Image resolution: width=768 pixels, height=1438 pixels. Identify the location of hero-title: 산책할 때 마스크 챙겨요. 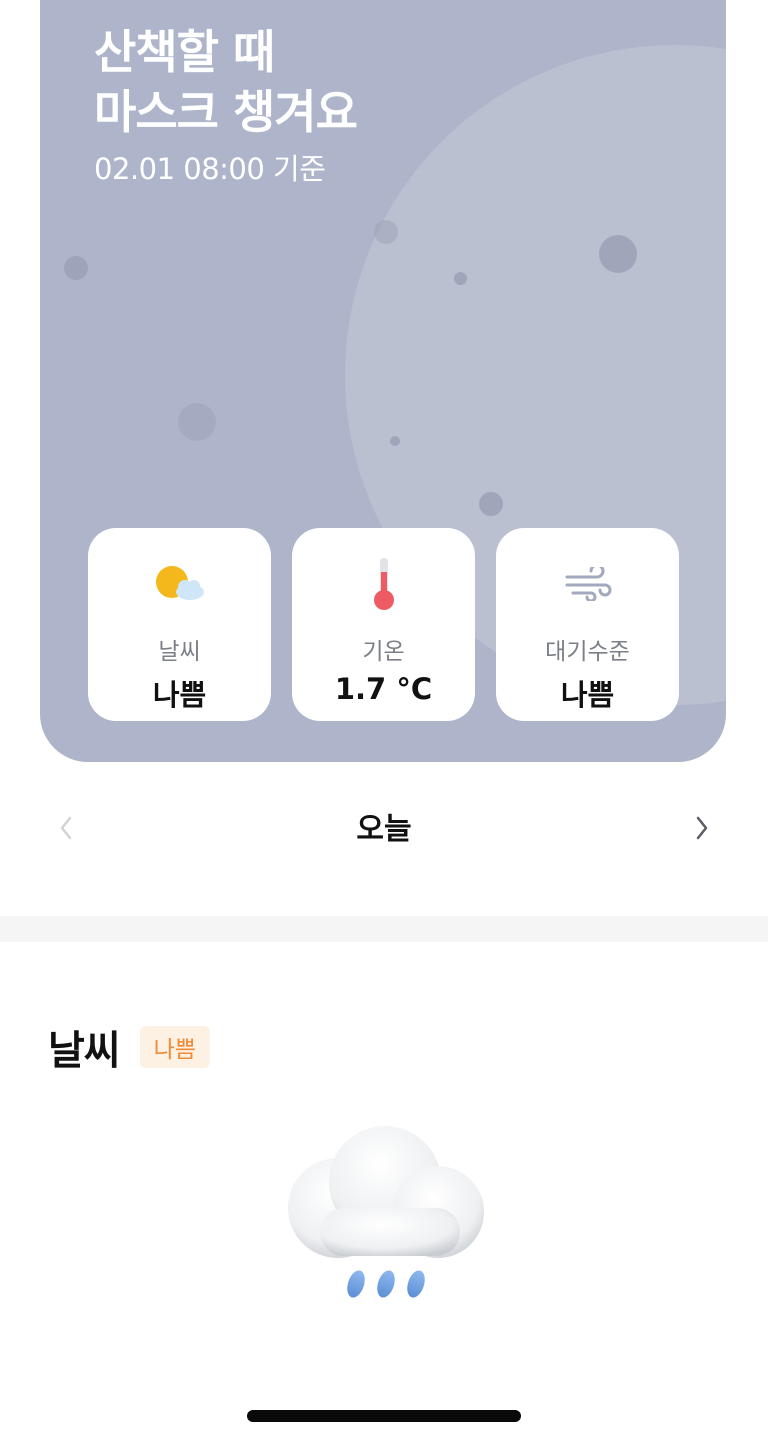
(226, 82).